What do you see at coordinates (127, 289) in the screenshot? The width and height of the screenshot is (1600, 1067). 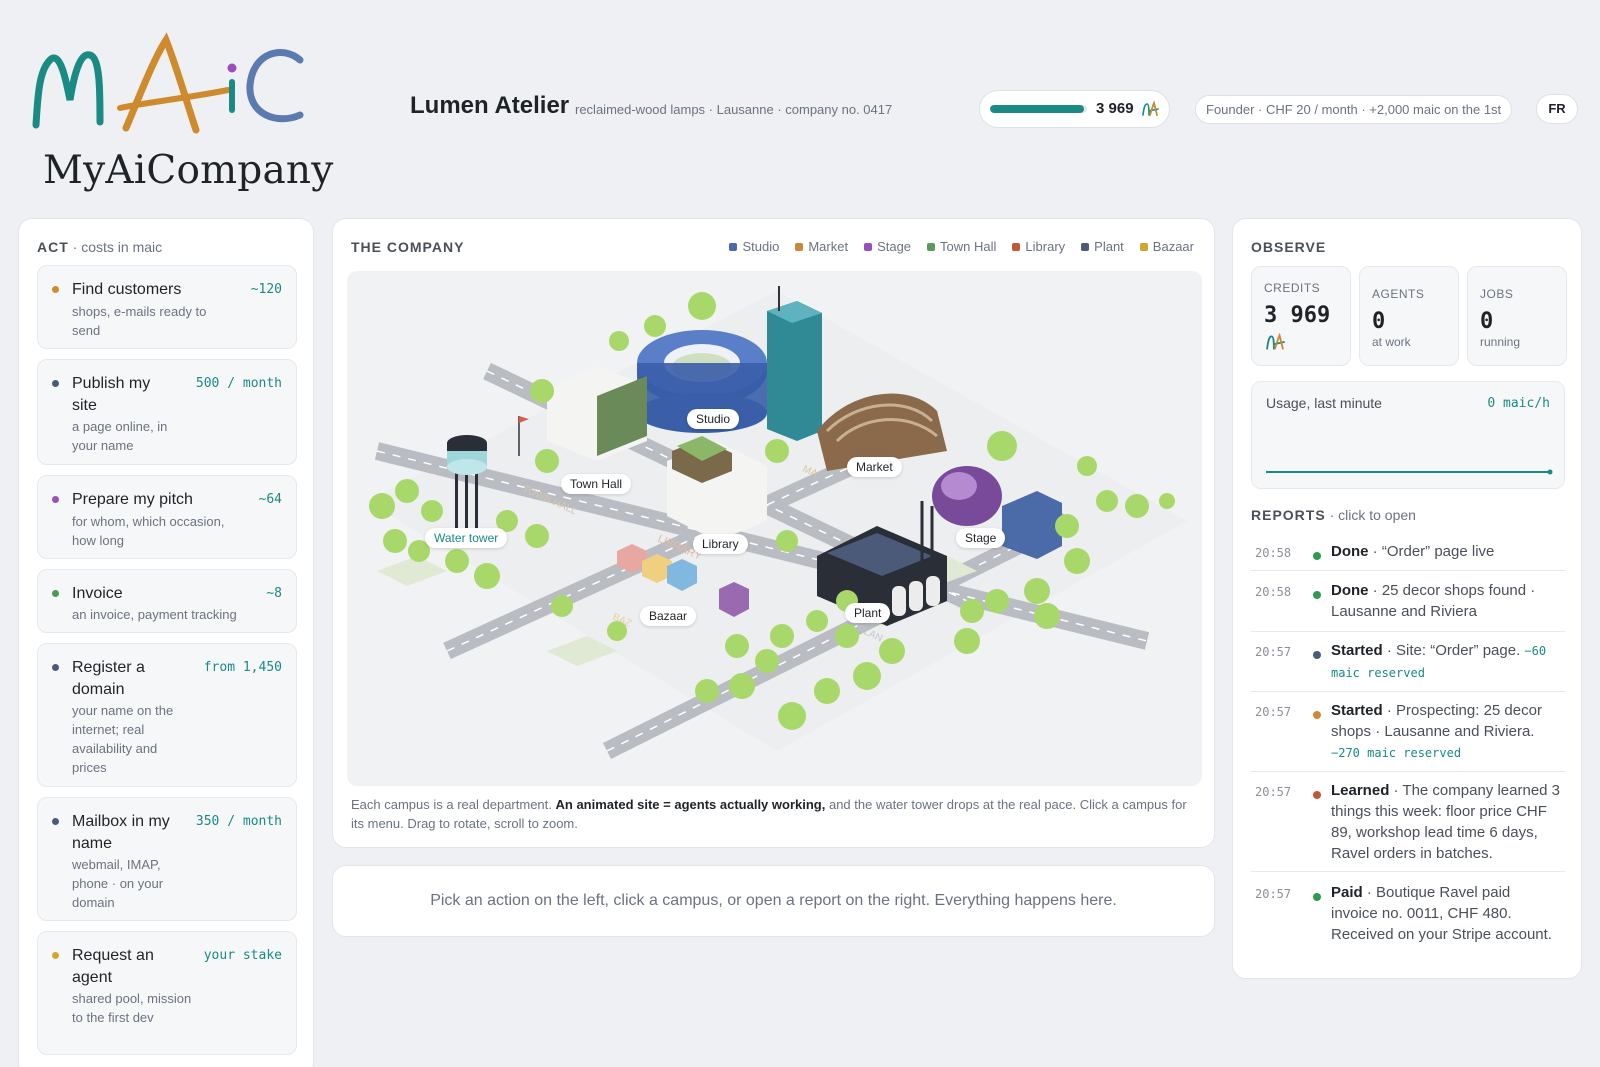 I see `act-item-title: Find customers` at bounding box center [127, 289].